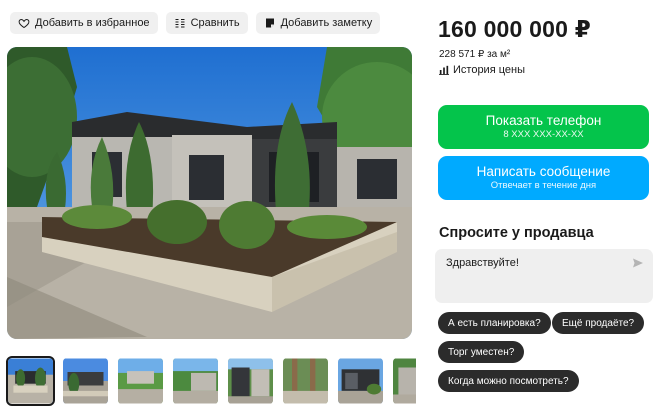 This screenshot has width=656, height=412. I want to click on price-history-label: История цены, so click(489, 70).